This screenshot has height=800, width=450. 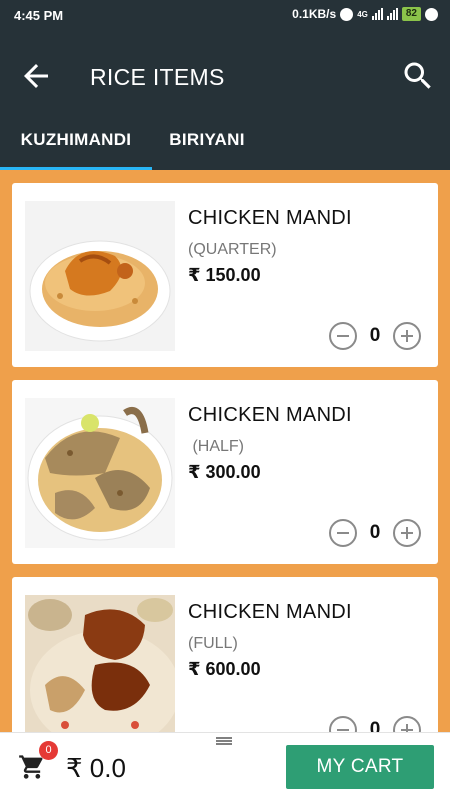 What do you see at coordinates (411, 14) in the screenshot?
I see `battery-level: 82` at bounding box center [411, 14].